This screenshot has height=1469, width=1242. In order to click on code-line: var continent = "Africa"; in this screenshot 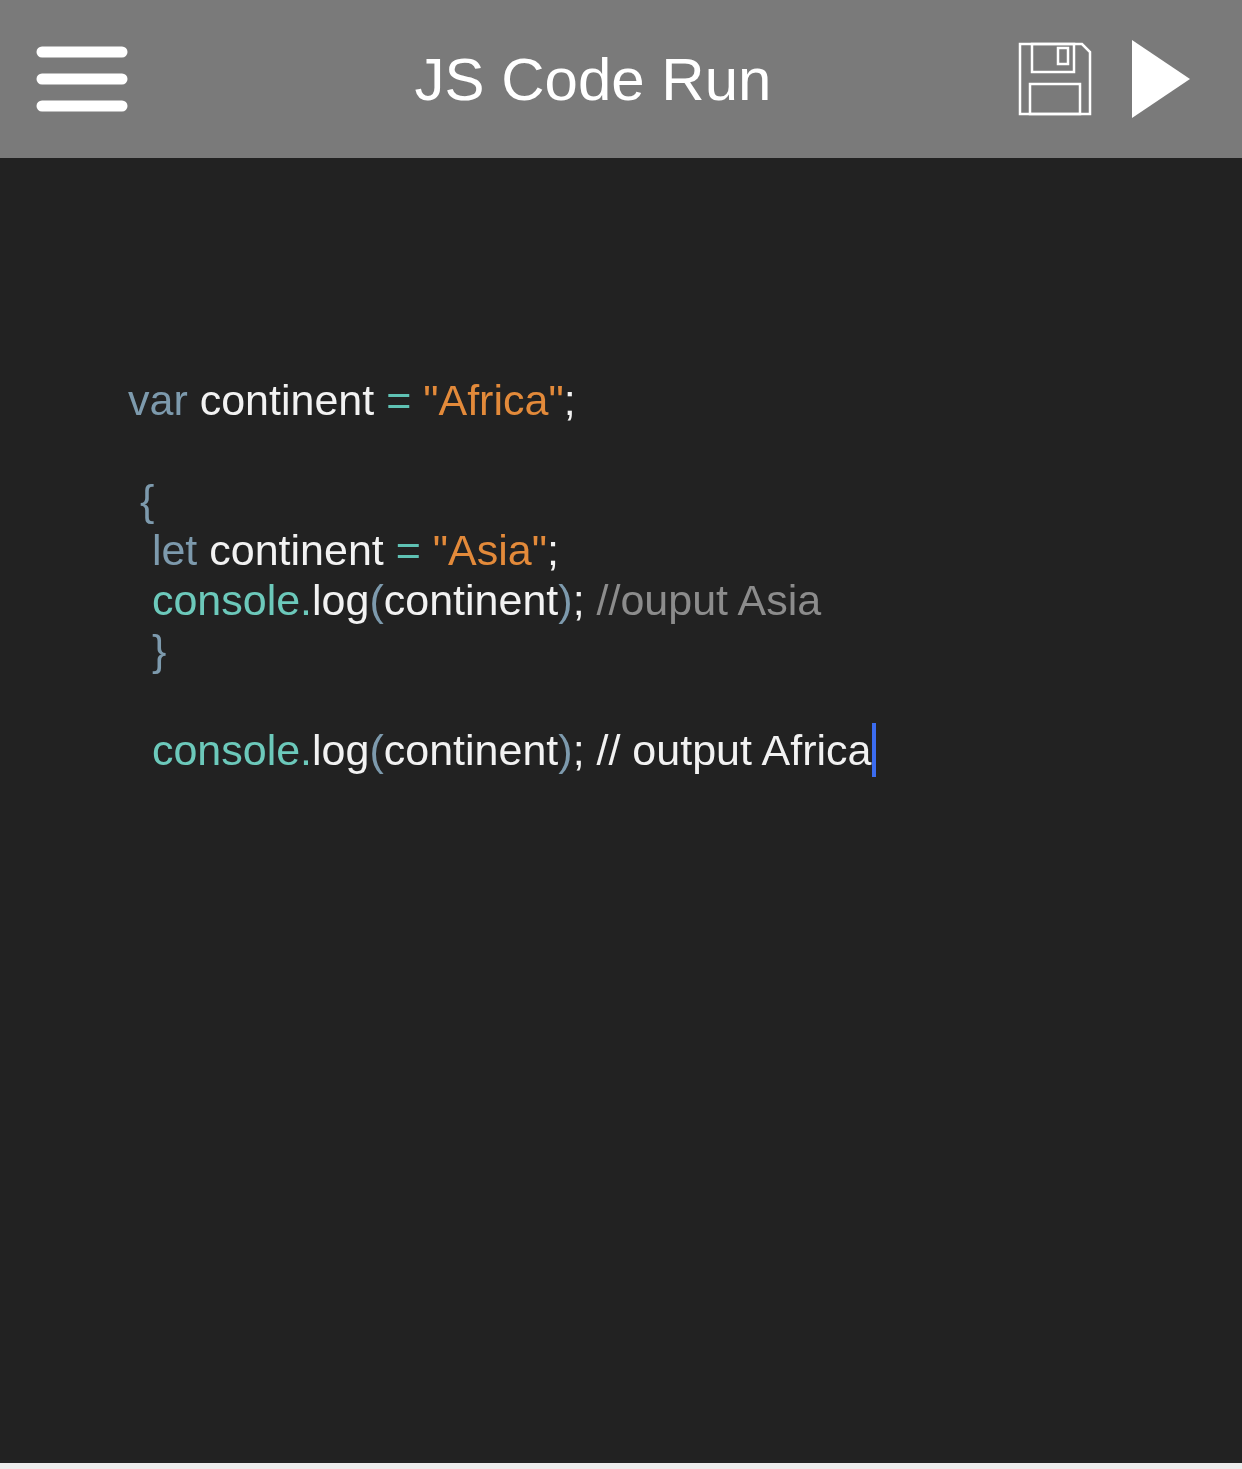, I will do `click(352, 400)`.